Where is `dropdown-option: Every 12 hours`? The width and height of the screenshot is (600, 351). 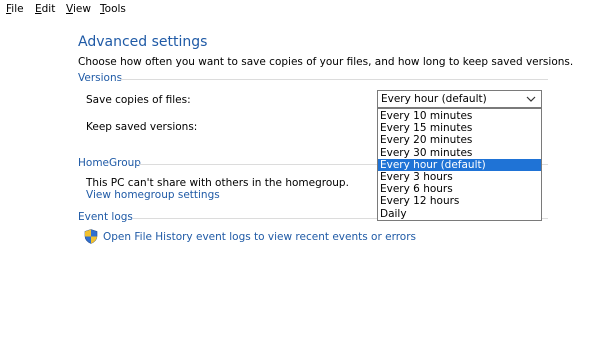
dropdown-option: Every 12 hours is located at coordinates (459, 201).